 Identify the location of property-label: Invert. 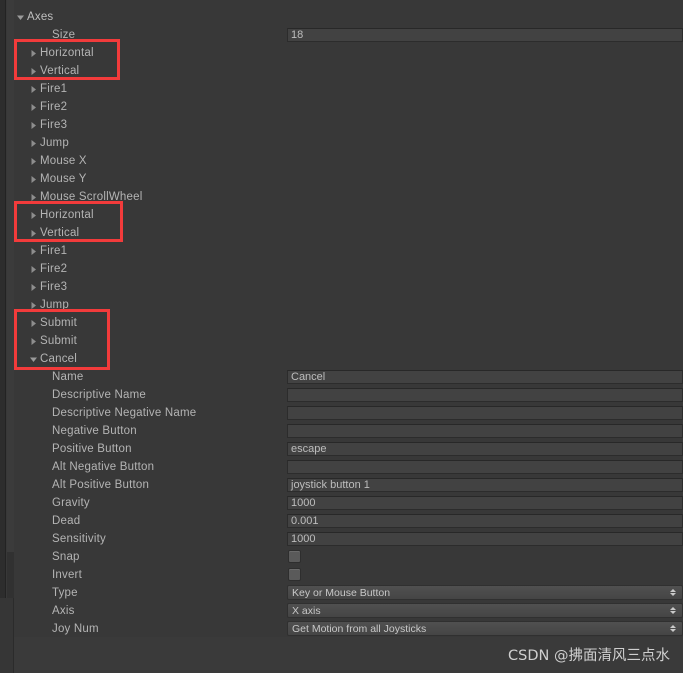
(67, 575).